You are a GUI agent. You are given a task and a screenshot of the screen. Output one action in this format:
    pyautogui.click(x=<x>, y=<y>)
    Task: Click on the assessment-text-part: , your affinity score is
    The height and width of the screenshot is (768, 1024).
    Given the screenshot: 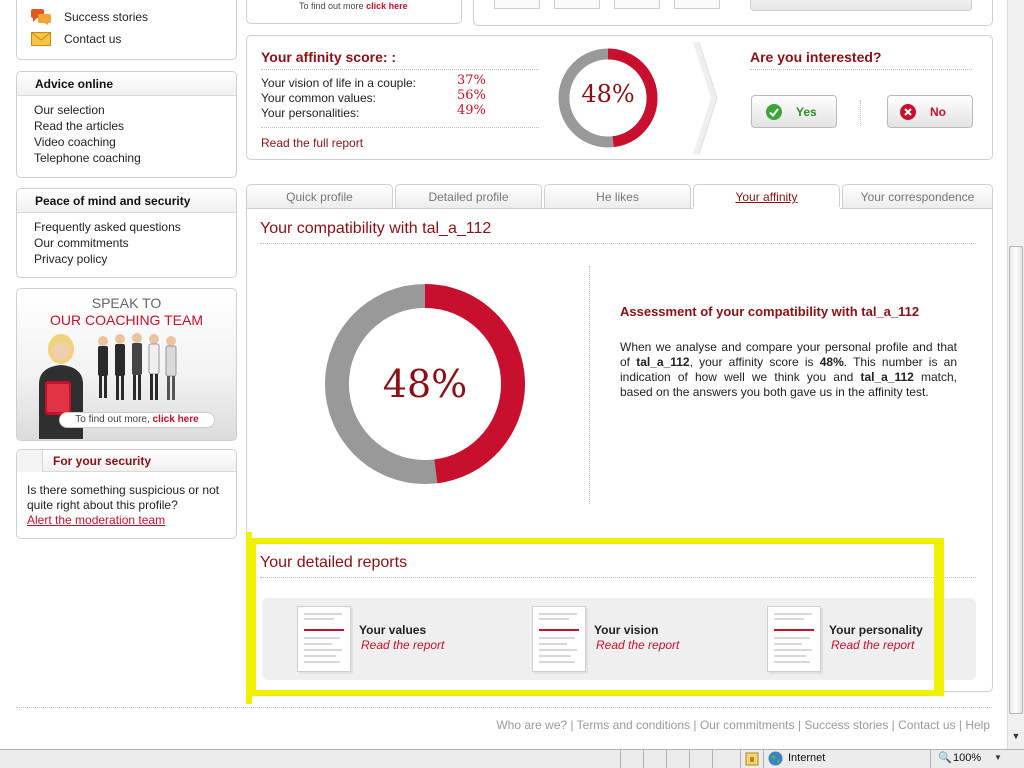 What is the action you would take?
    pyautogui.click(x=751, y=362)
    